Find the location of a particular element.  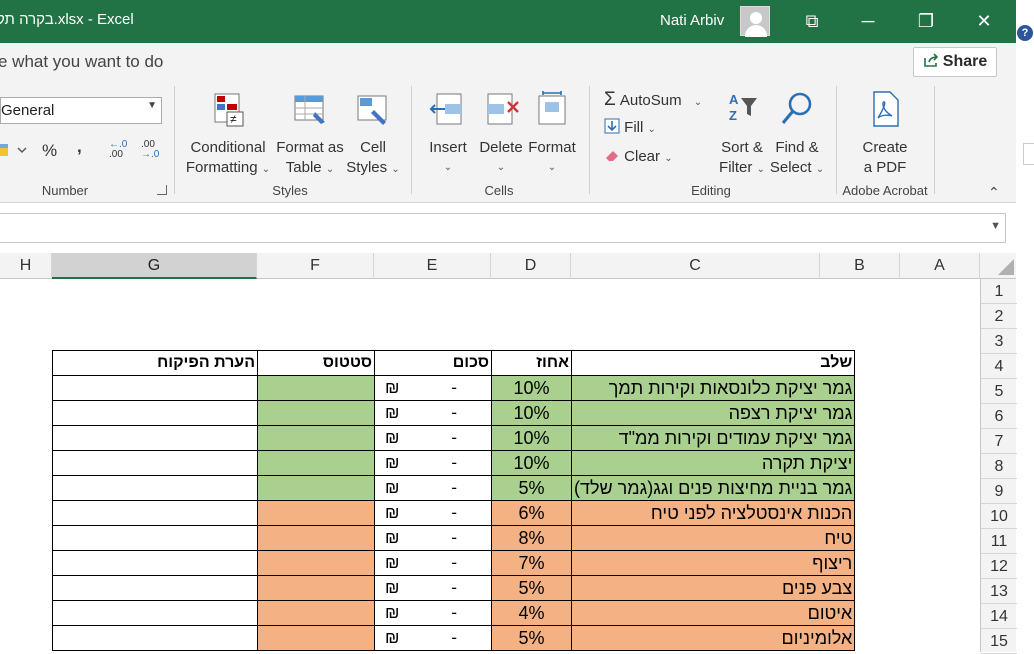

autosum-button: Σ AutoSum ⌄ is located at coordinates (653, 100).